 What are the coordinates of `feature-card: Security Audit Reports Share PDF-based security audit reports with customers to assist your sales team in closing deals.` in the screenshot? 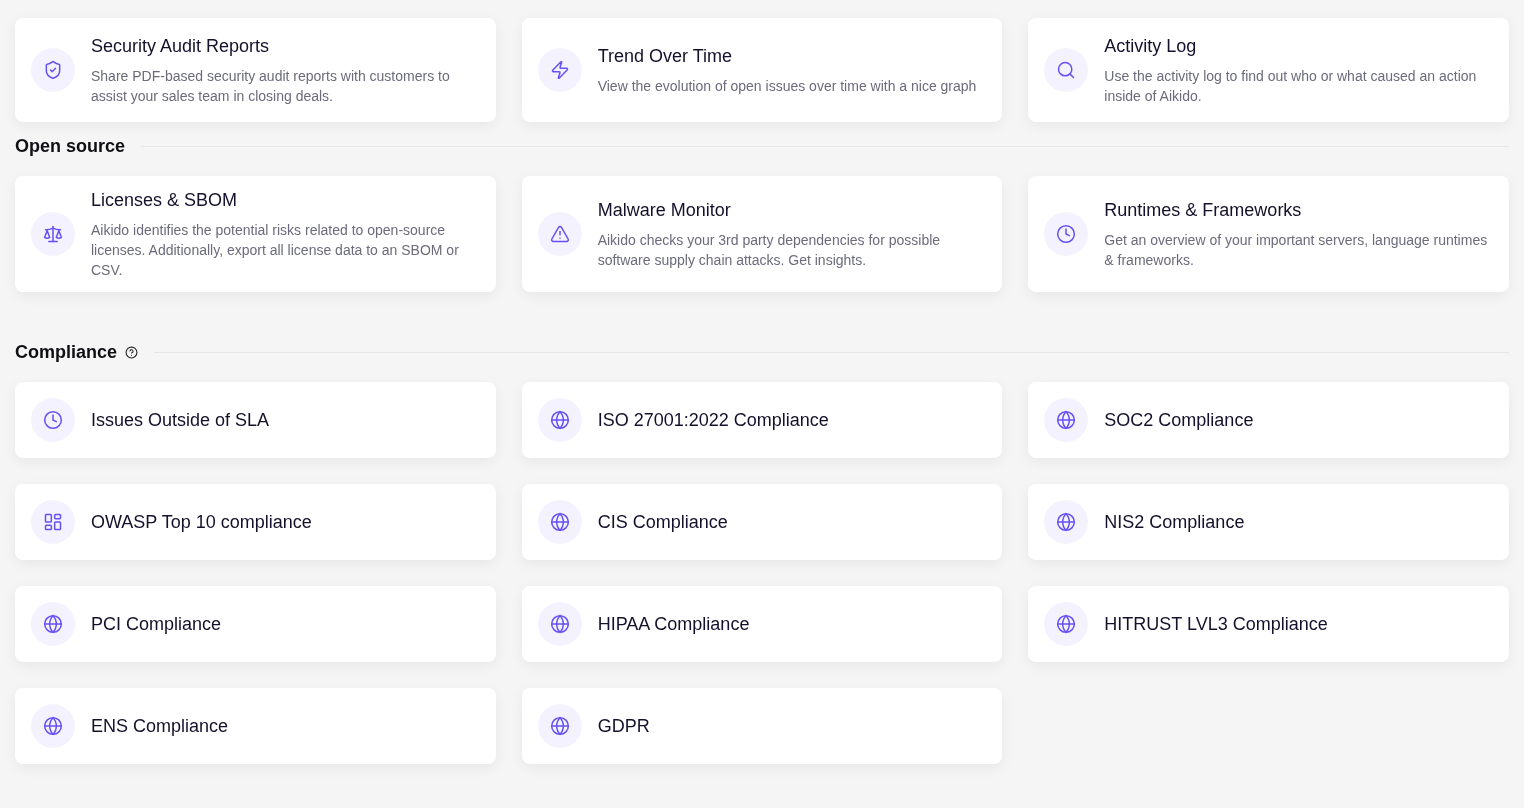 It's located at (255, 70).